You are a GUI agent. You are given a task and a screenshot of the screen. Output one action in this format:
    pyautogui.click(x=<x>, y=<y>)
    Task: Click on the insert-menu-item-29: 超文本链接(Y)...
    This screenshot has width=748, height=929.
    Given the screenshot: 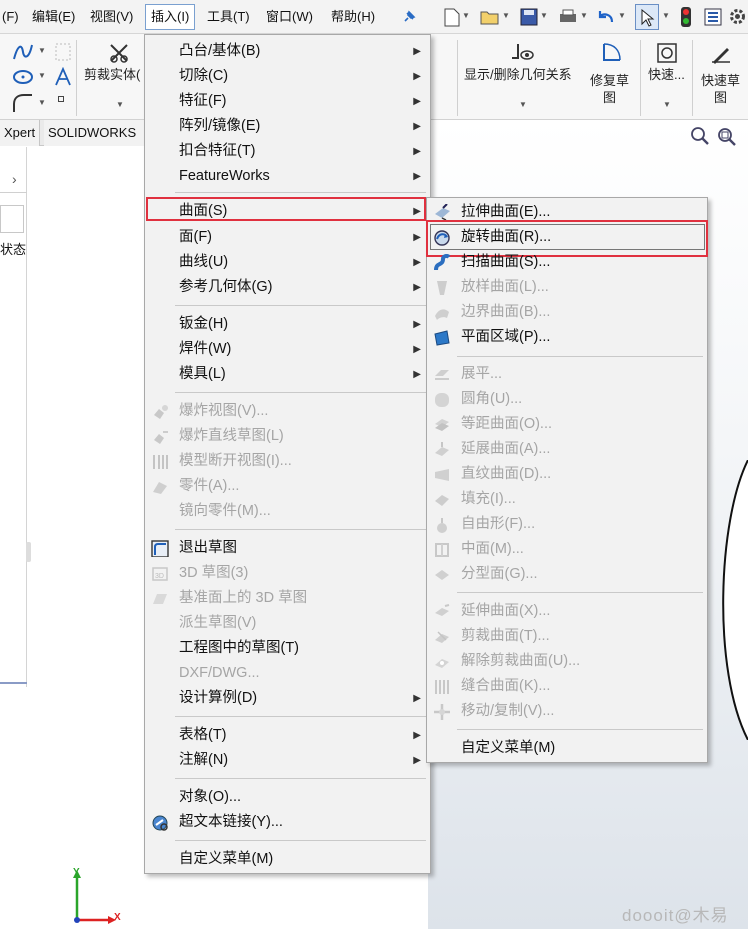 What is the action you would take?
    pyautogui.click(x=287, y=822)
    